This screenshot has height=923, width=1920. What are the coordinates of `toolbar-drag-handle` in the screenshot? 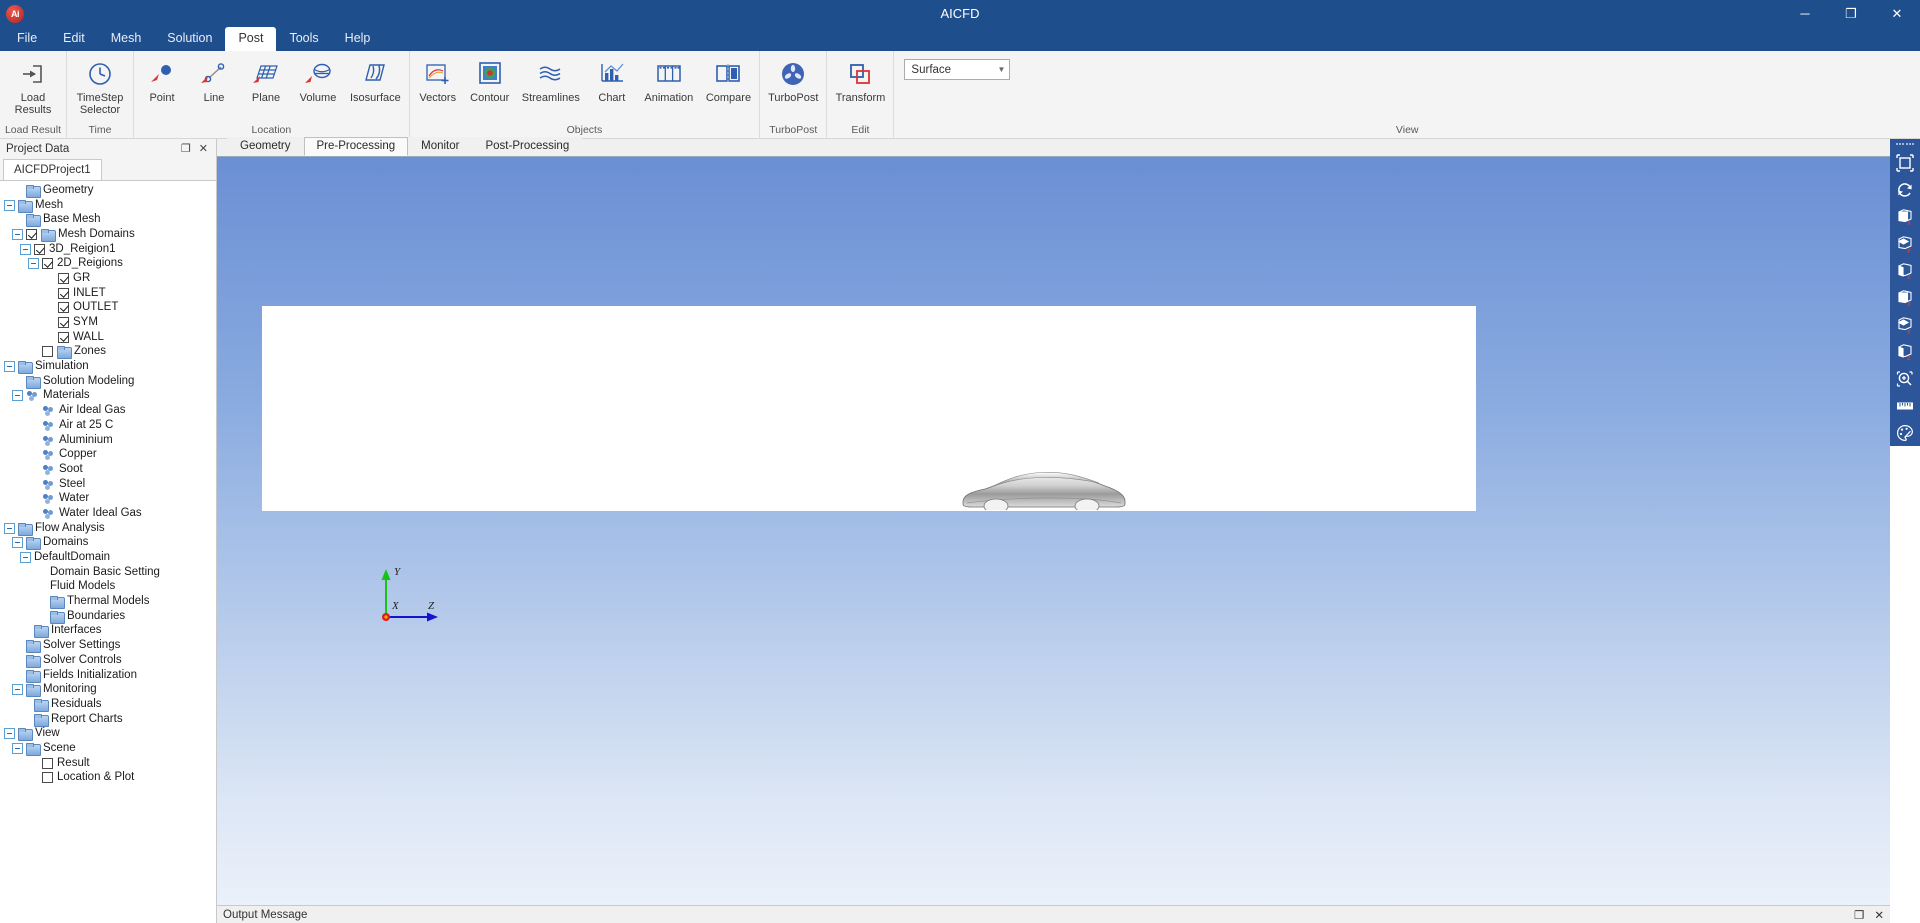 It's located at (1905, 143).